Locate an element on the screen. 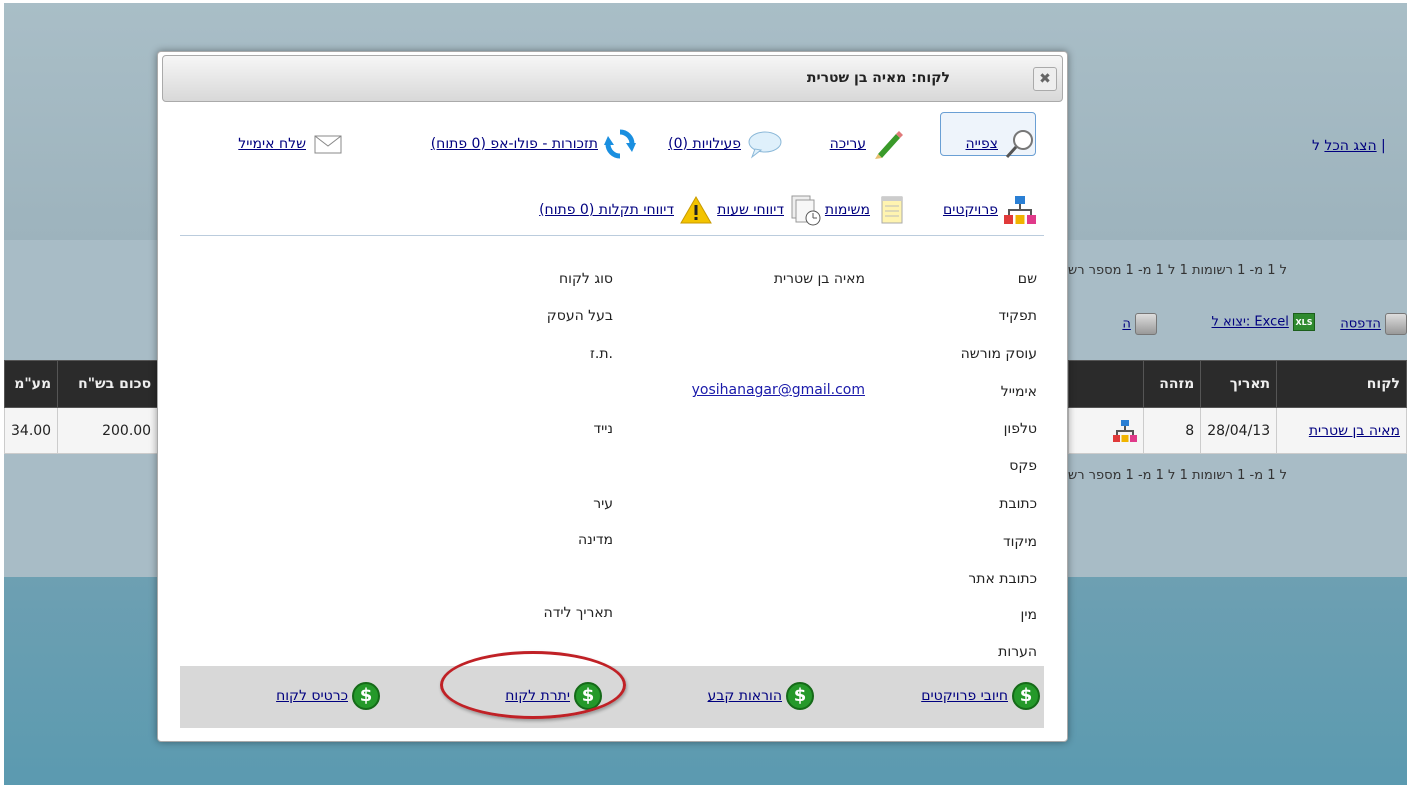  project-charges-button: חיובי פרויקטים $ is located at coordinates (980, 696).